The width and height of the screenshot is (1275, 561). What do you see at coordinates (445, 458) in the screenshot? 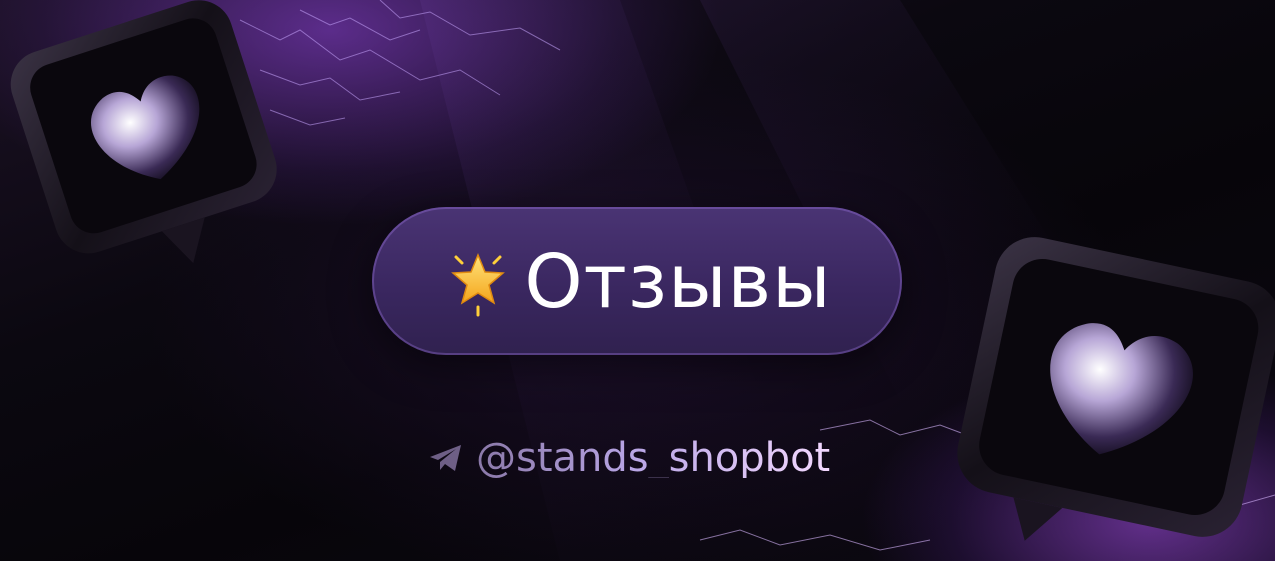
I see `telegram-icon` at bounding box center [445, 458].